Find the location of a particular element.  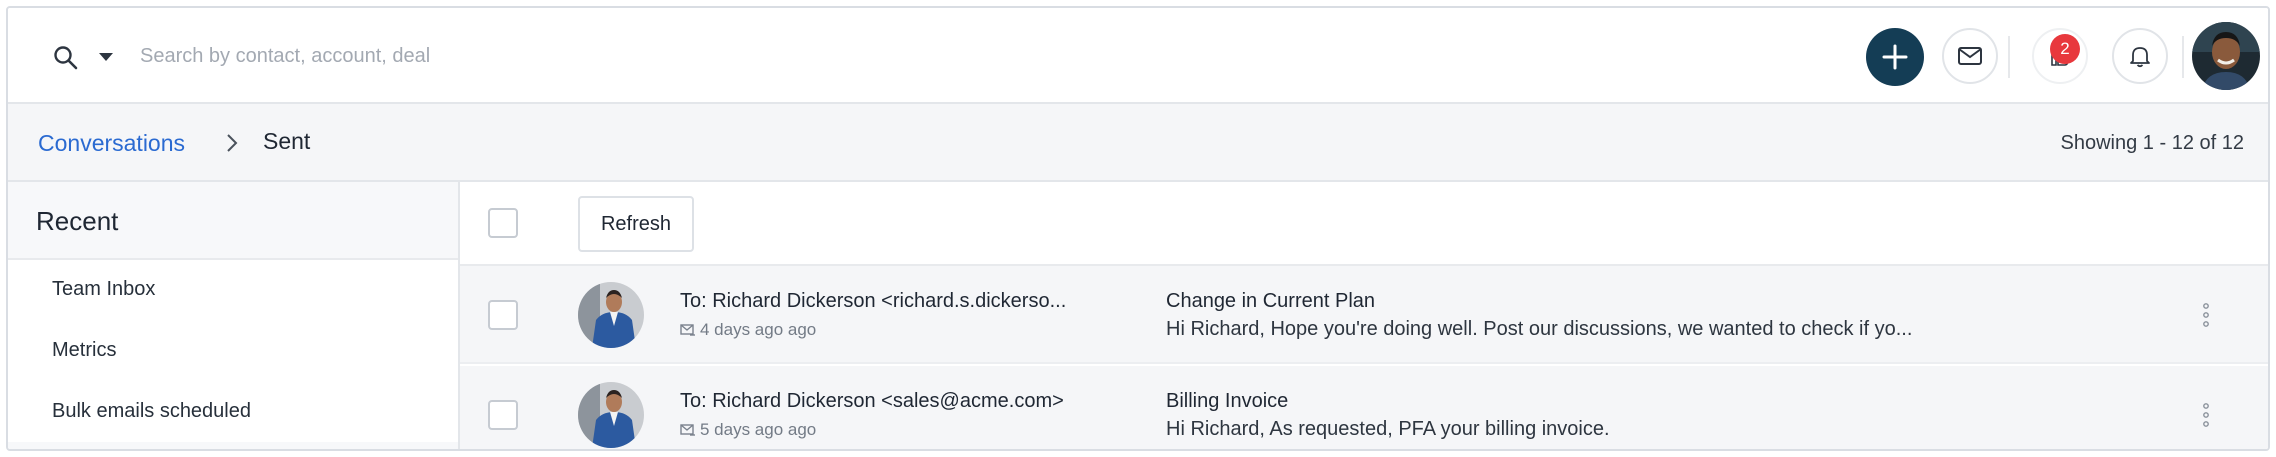

sidebar-title: Recent is located at coordinates (77, 221).